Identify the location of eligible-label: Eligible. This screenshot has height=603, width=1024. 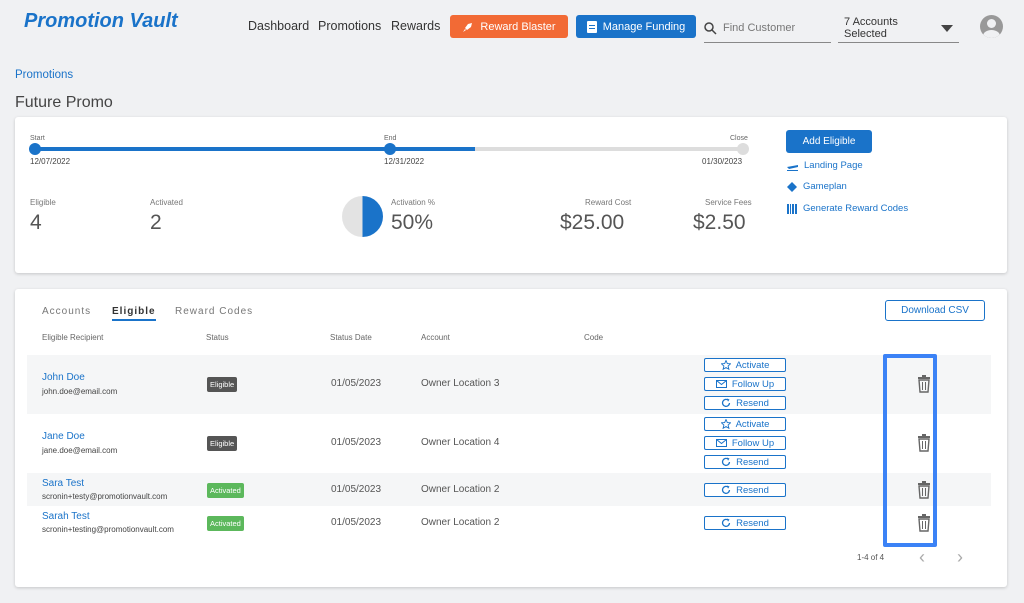
(43, 202).